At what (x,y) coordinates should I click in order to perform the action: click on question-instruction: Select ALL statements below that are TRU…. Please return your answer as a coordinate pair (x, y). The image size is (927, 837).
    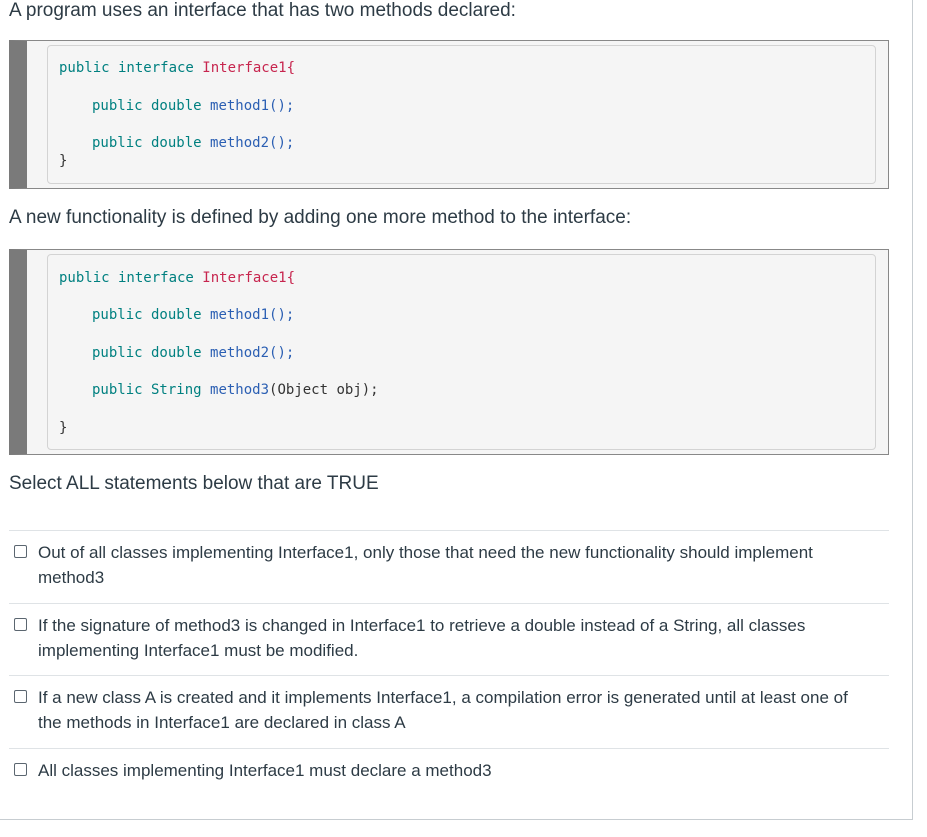
    Looking at the image, I should click on (194, 483).